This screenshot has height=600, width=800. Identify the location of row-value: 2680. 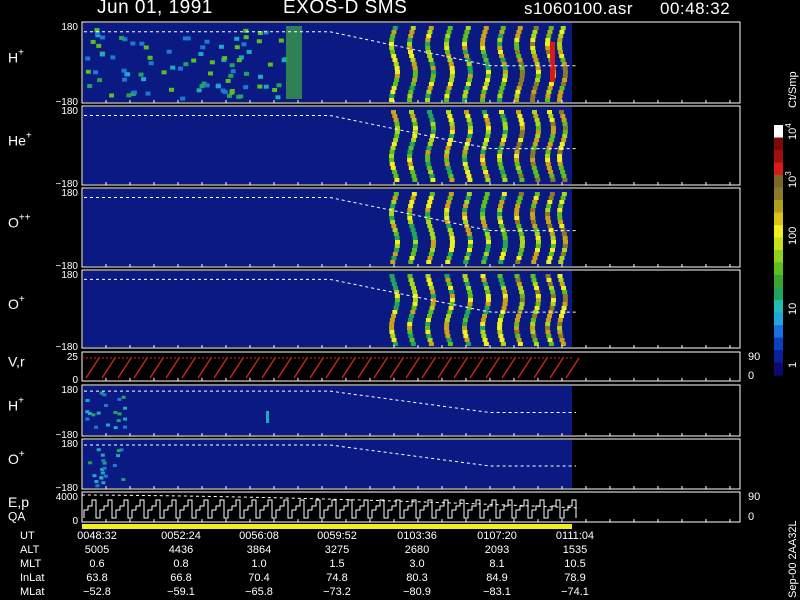
(417, 550).